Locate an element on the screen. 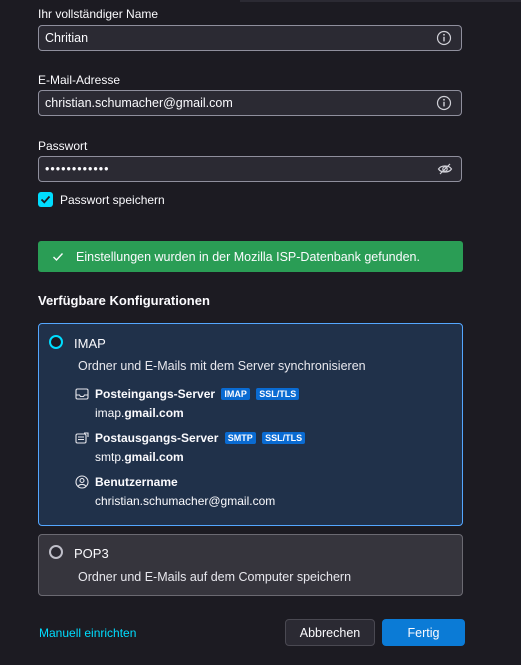 The height and width of the screenshot is (665, 521). password-field is located at coordinates (250, 169).